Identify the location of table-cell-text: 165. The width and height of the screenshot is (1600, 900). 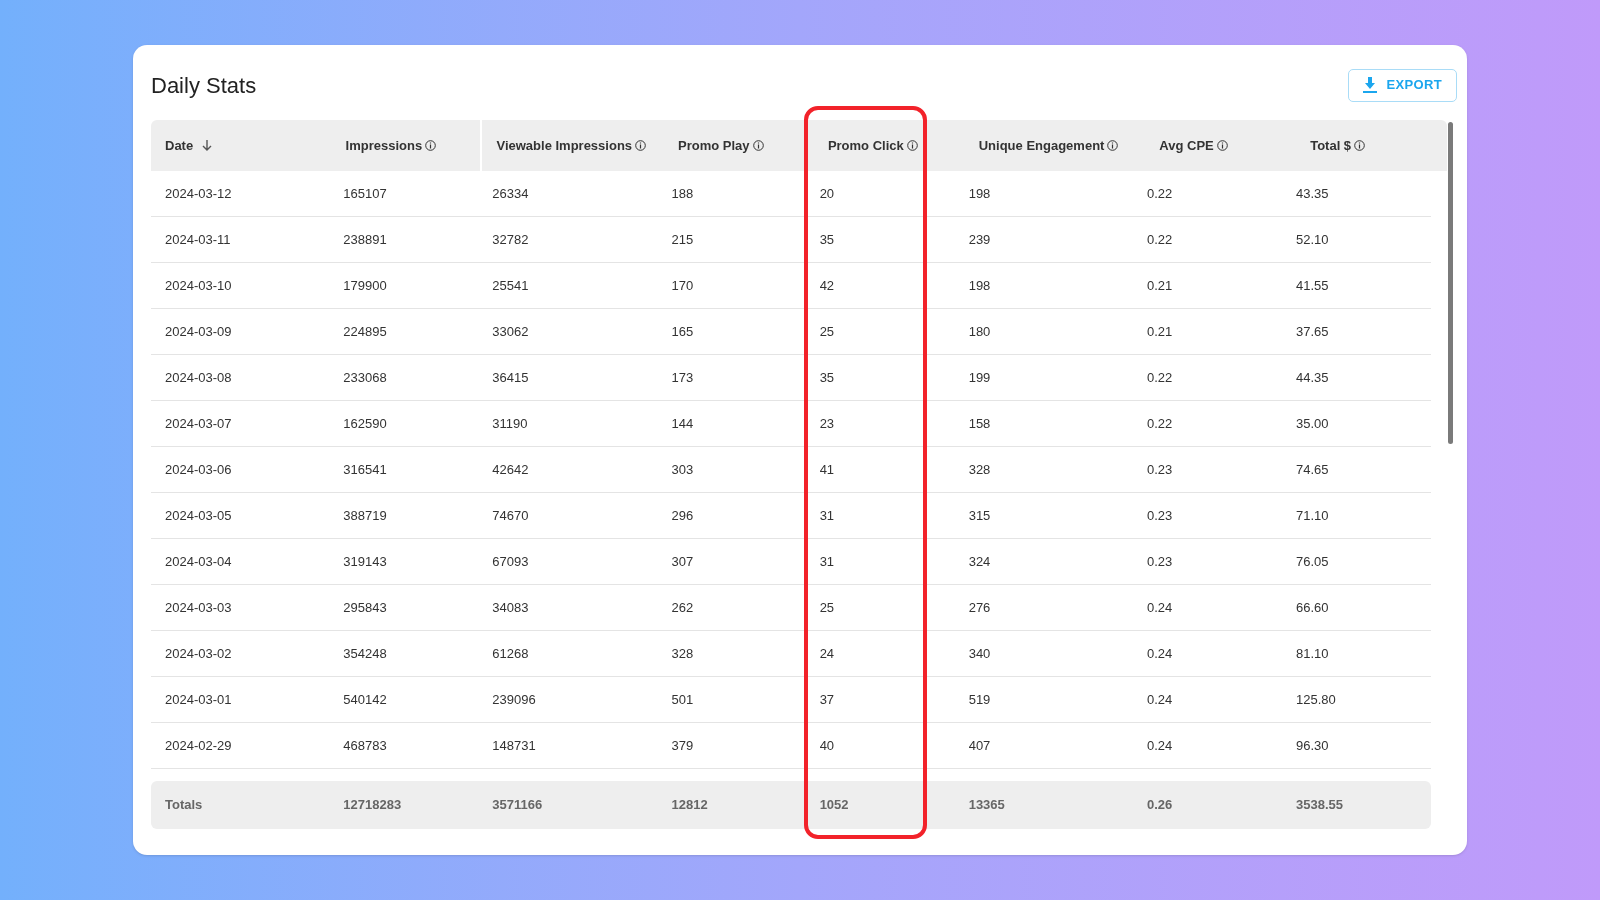
(682, 331).